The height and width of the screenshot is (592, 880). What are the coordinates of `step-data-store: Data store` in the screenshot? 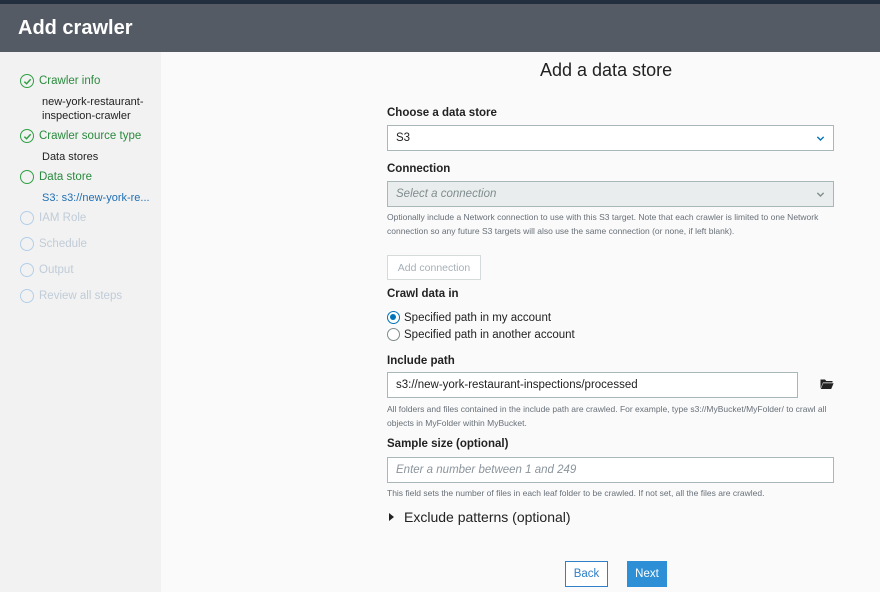 It's located at (56, 177).